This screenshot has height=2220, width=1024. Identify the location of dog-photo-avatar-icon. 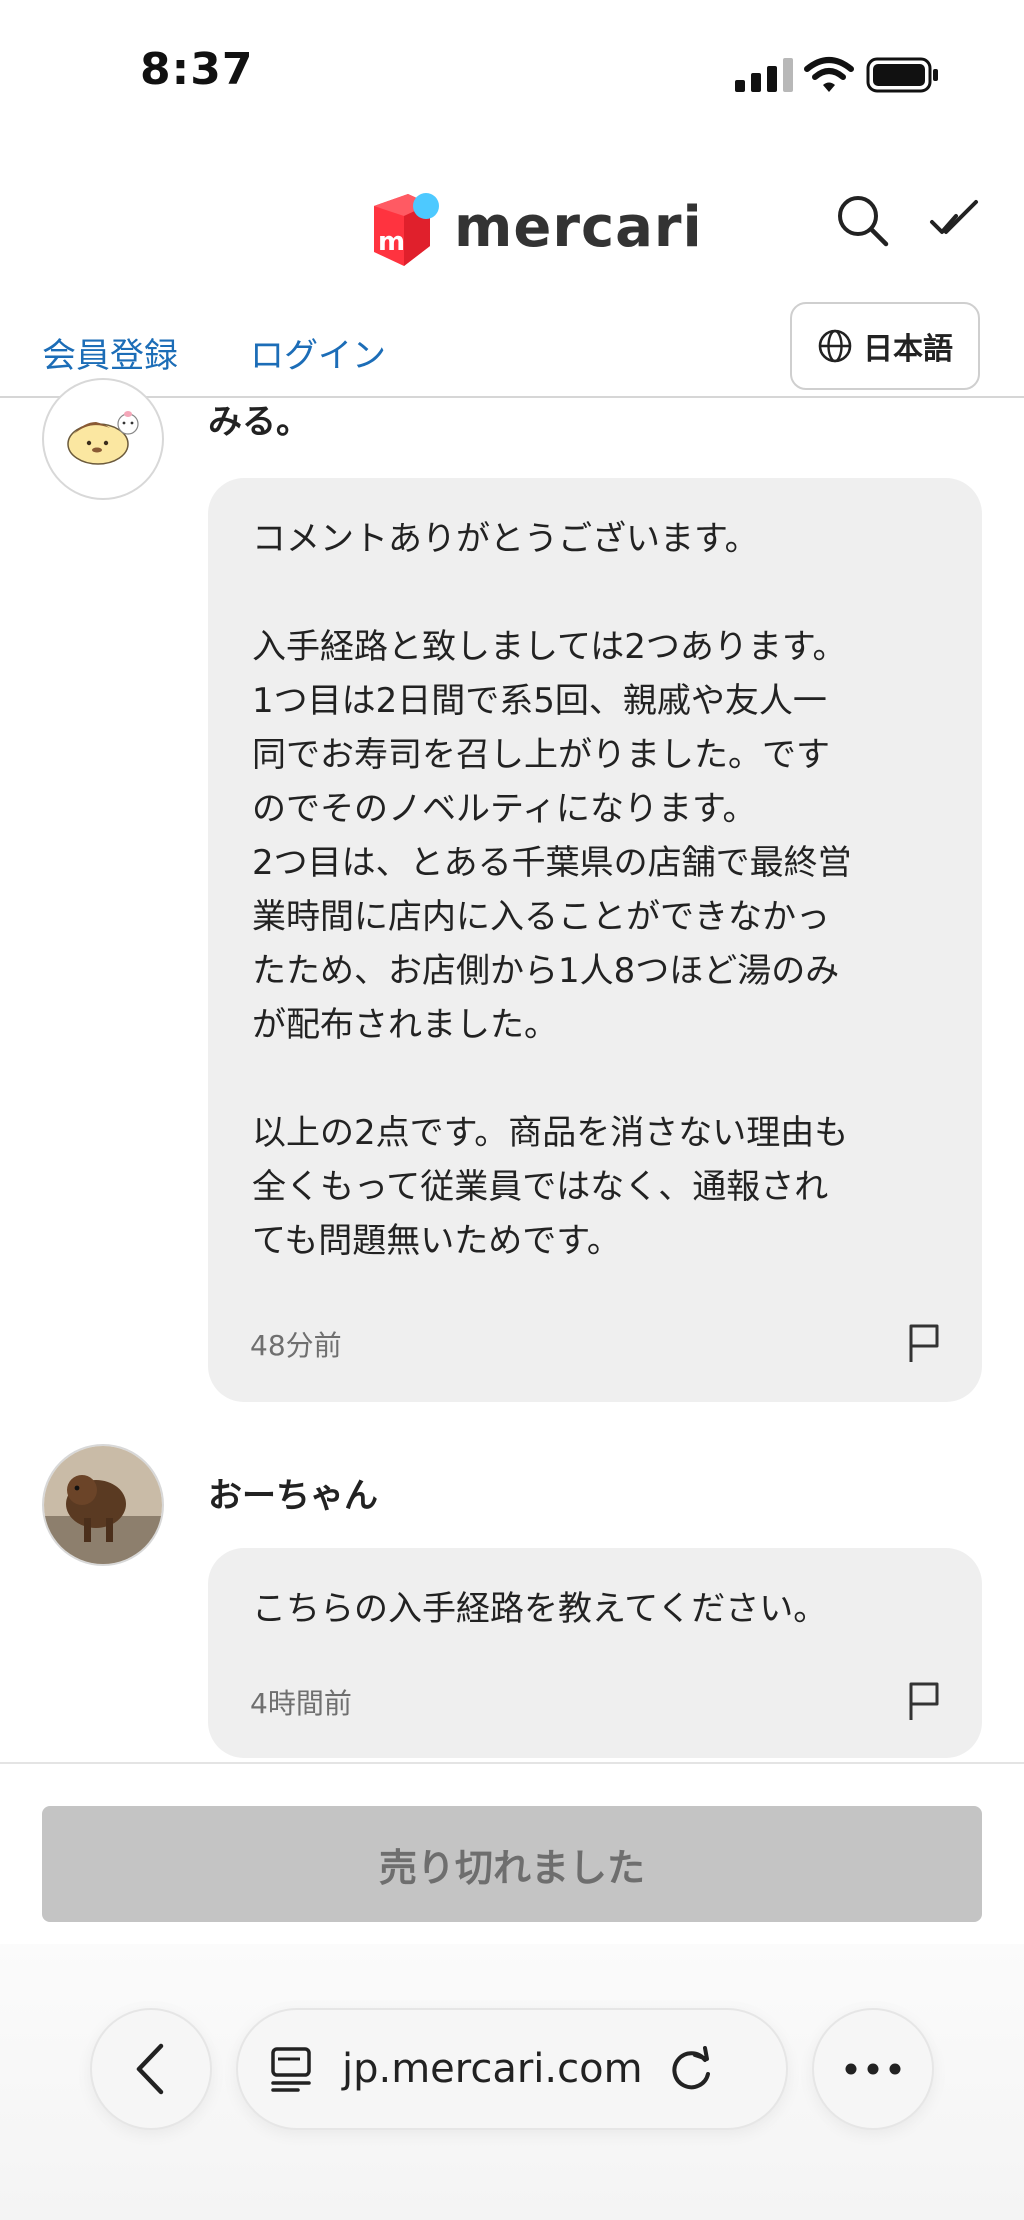
(103, 1505).